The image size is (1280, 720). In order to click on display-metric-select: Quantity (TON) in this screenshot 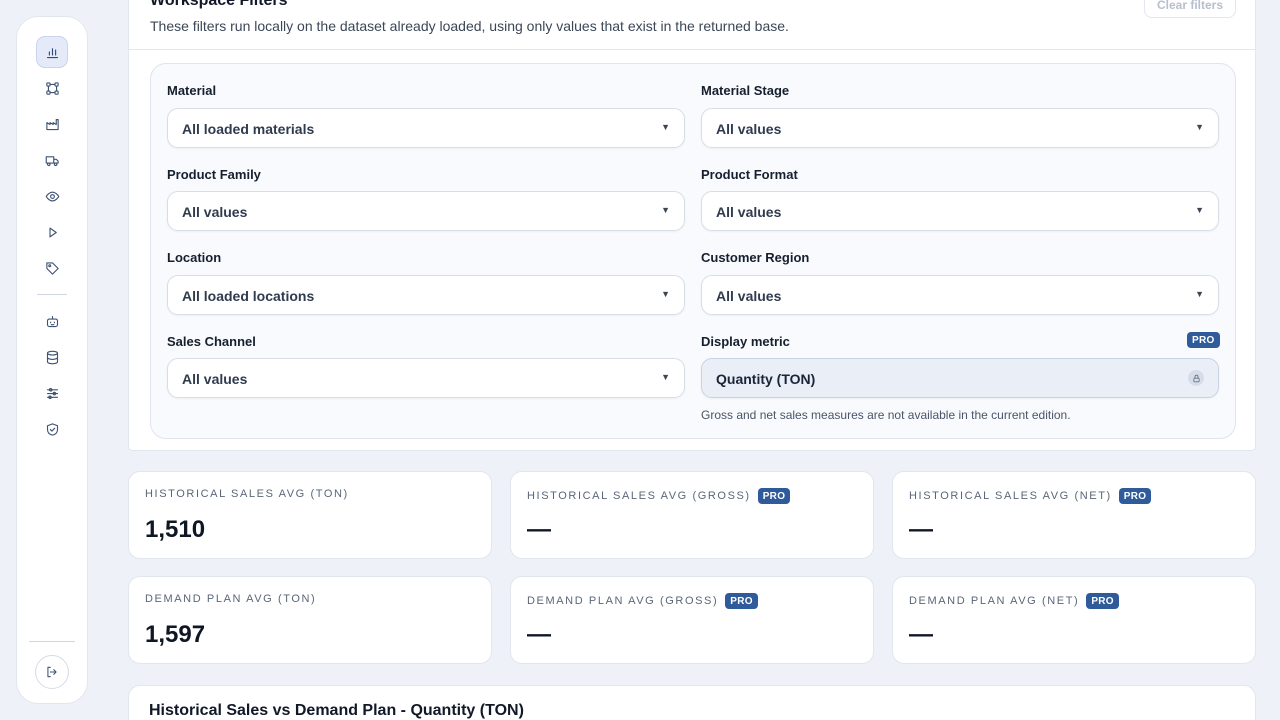, I will do `click(960, 378)`.